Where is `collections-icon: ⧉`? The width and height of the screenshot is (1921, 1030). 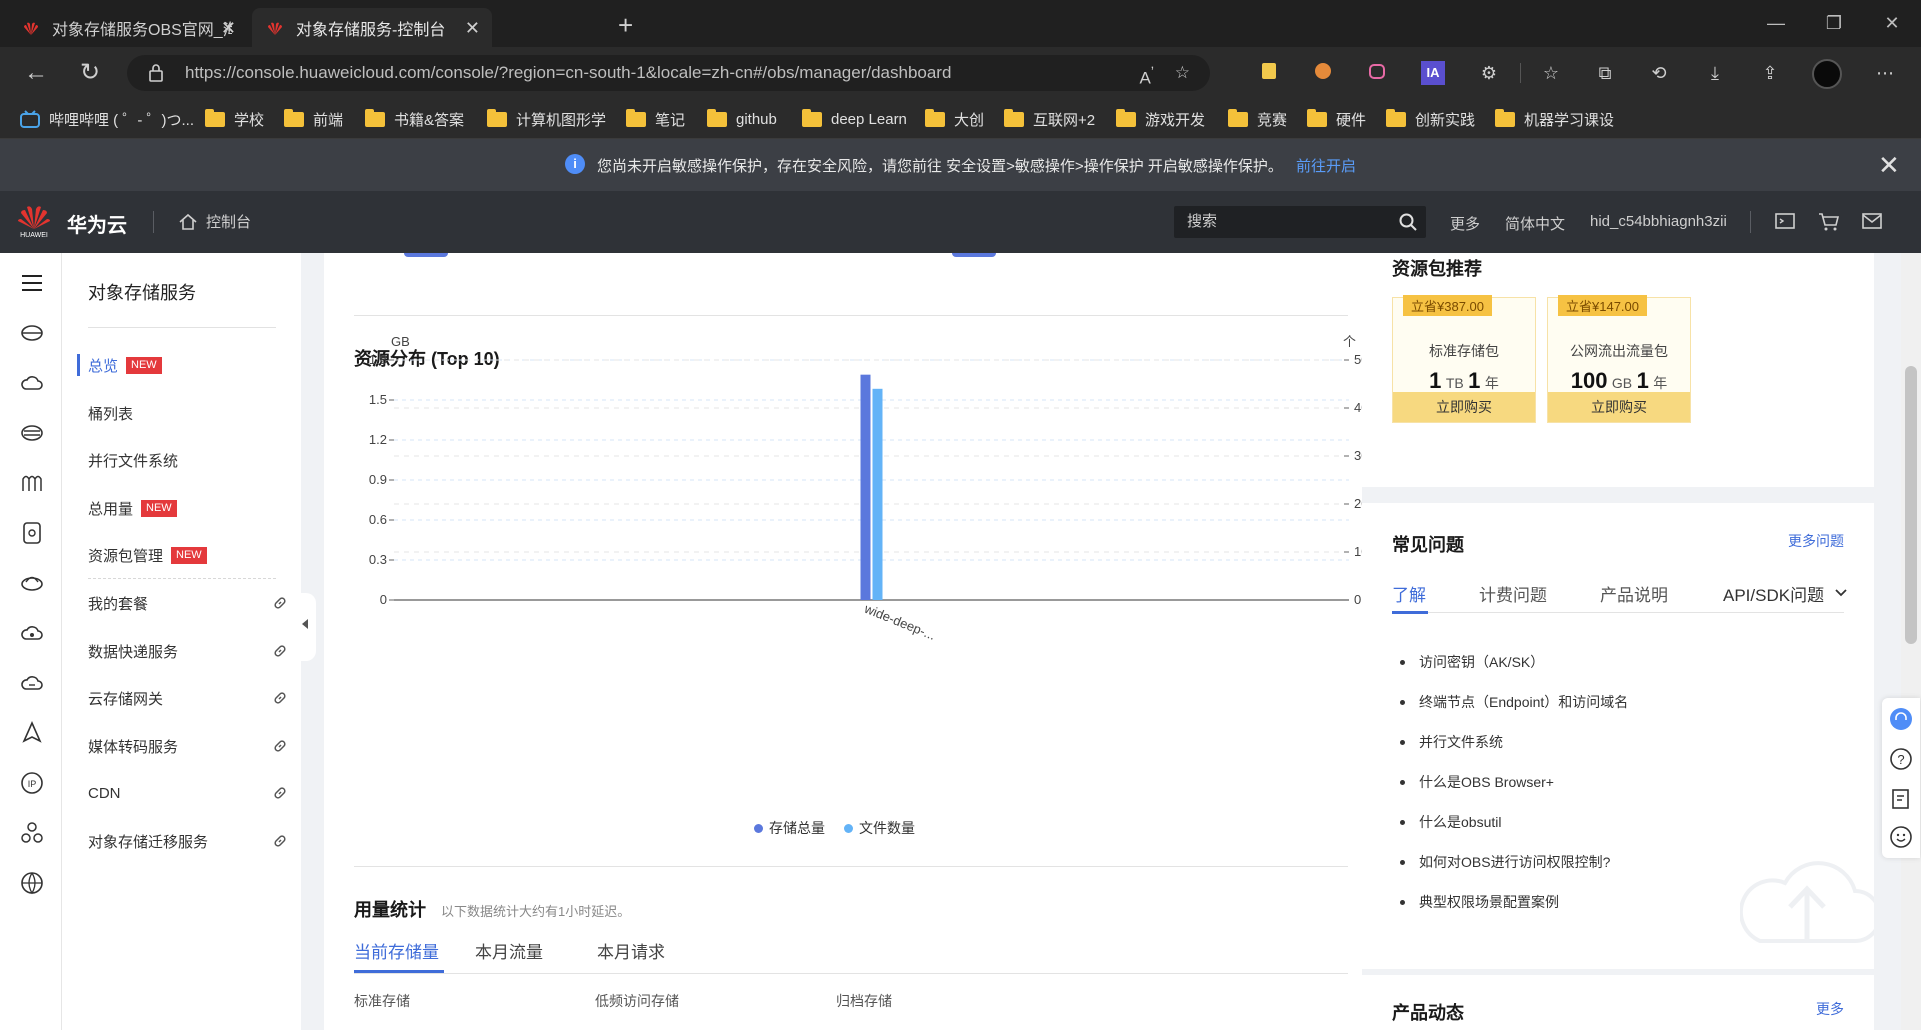
collections-icon: ⧉ is located at coordinates (1605, 73).